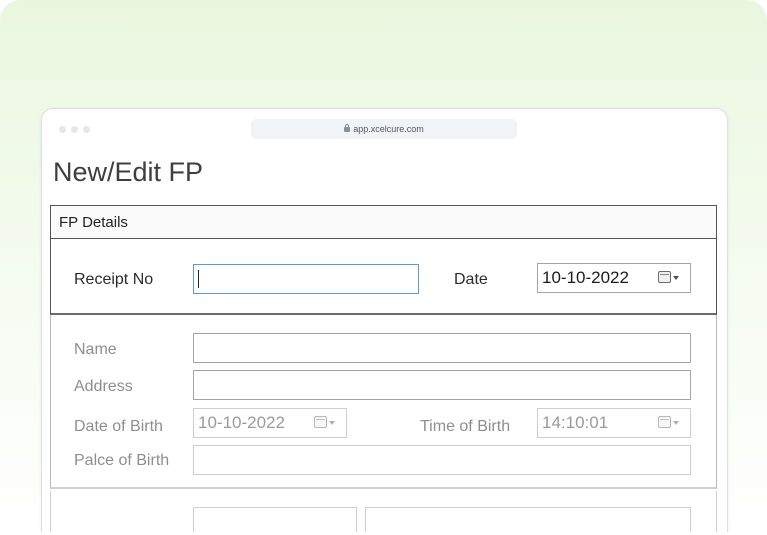  Describe the element at coordinates (442, 460) in the screenshot. I see `pob-input` at that location.